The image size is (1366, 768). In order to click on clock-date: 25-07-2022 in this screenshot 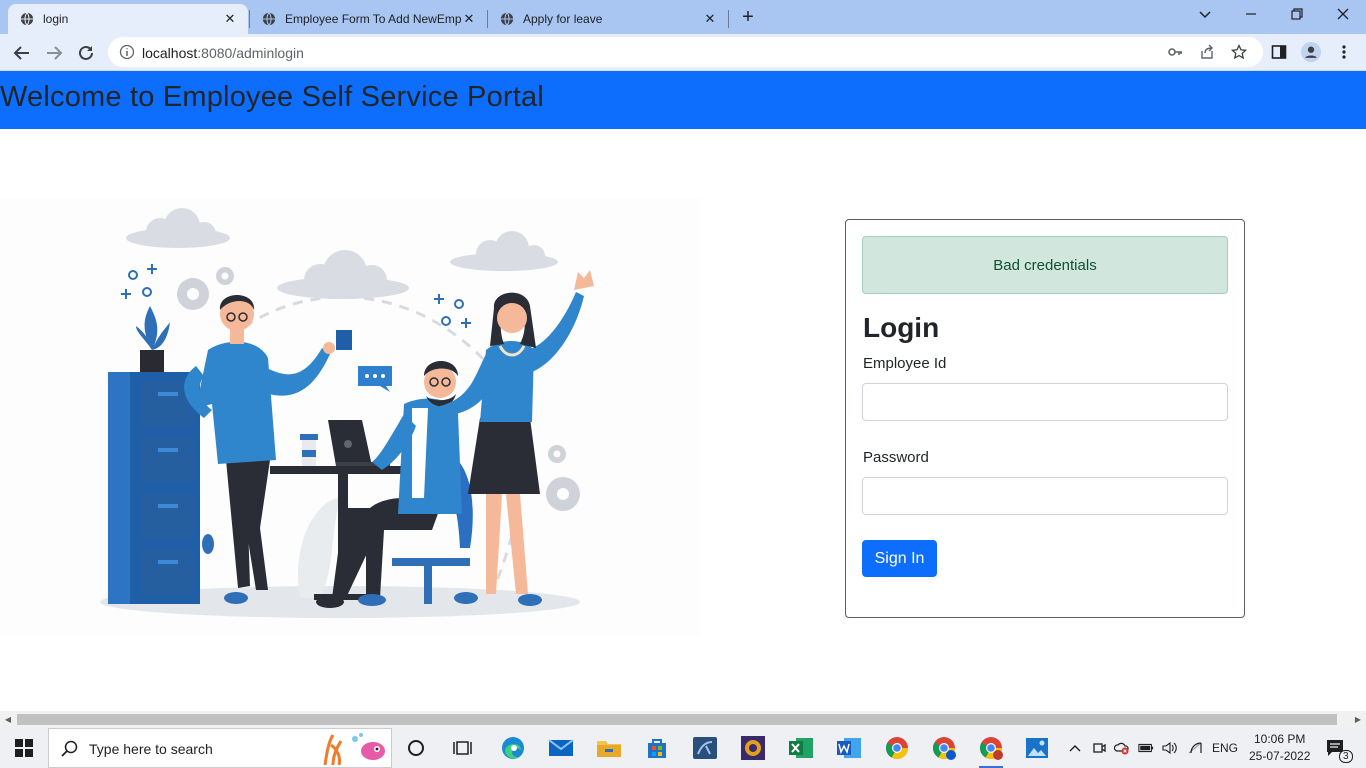, I will do `click(1279, 756)`.